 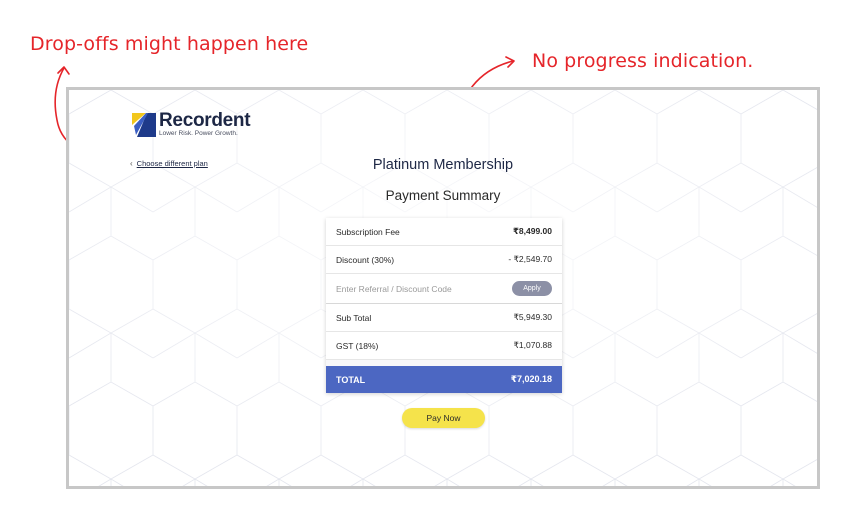 What do you see at coordinates (169, 44) in the screenshot?
I see `dropoff-annotation: Drop-offs might happen here` at bounding box center [169, 44].